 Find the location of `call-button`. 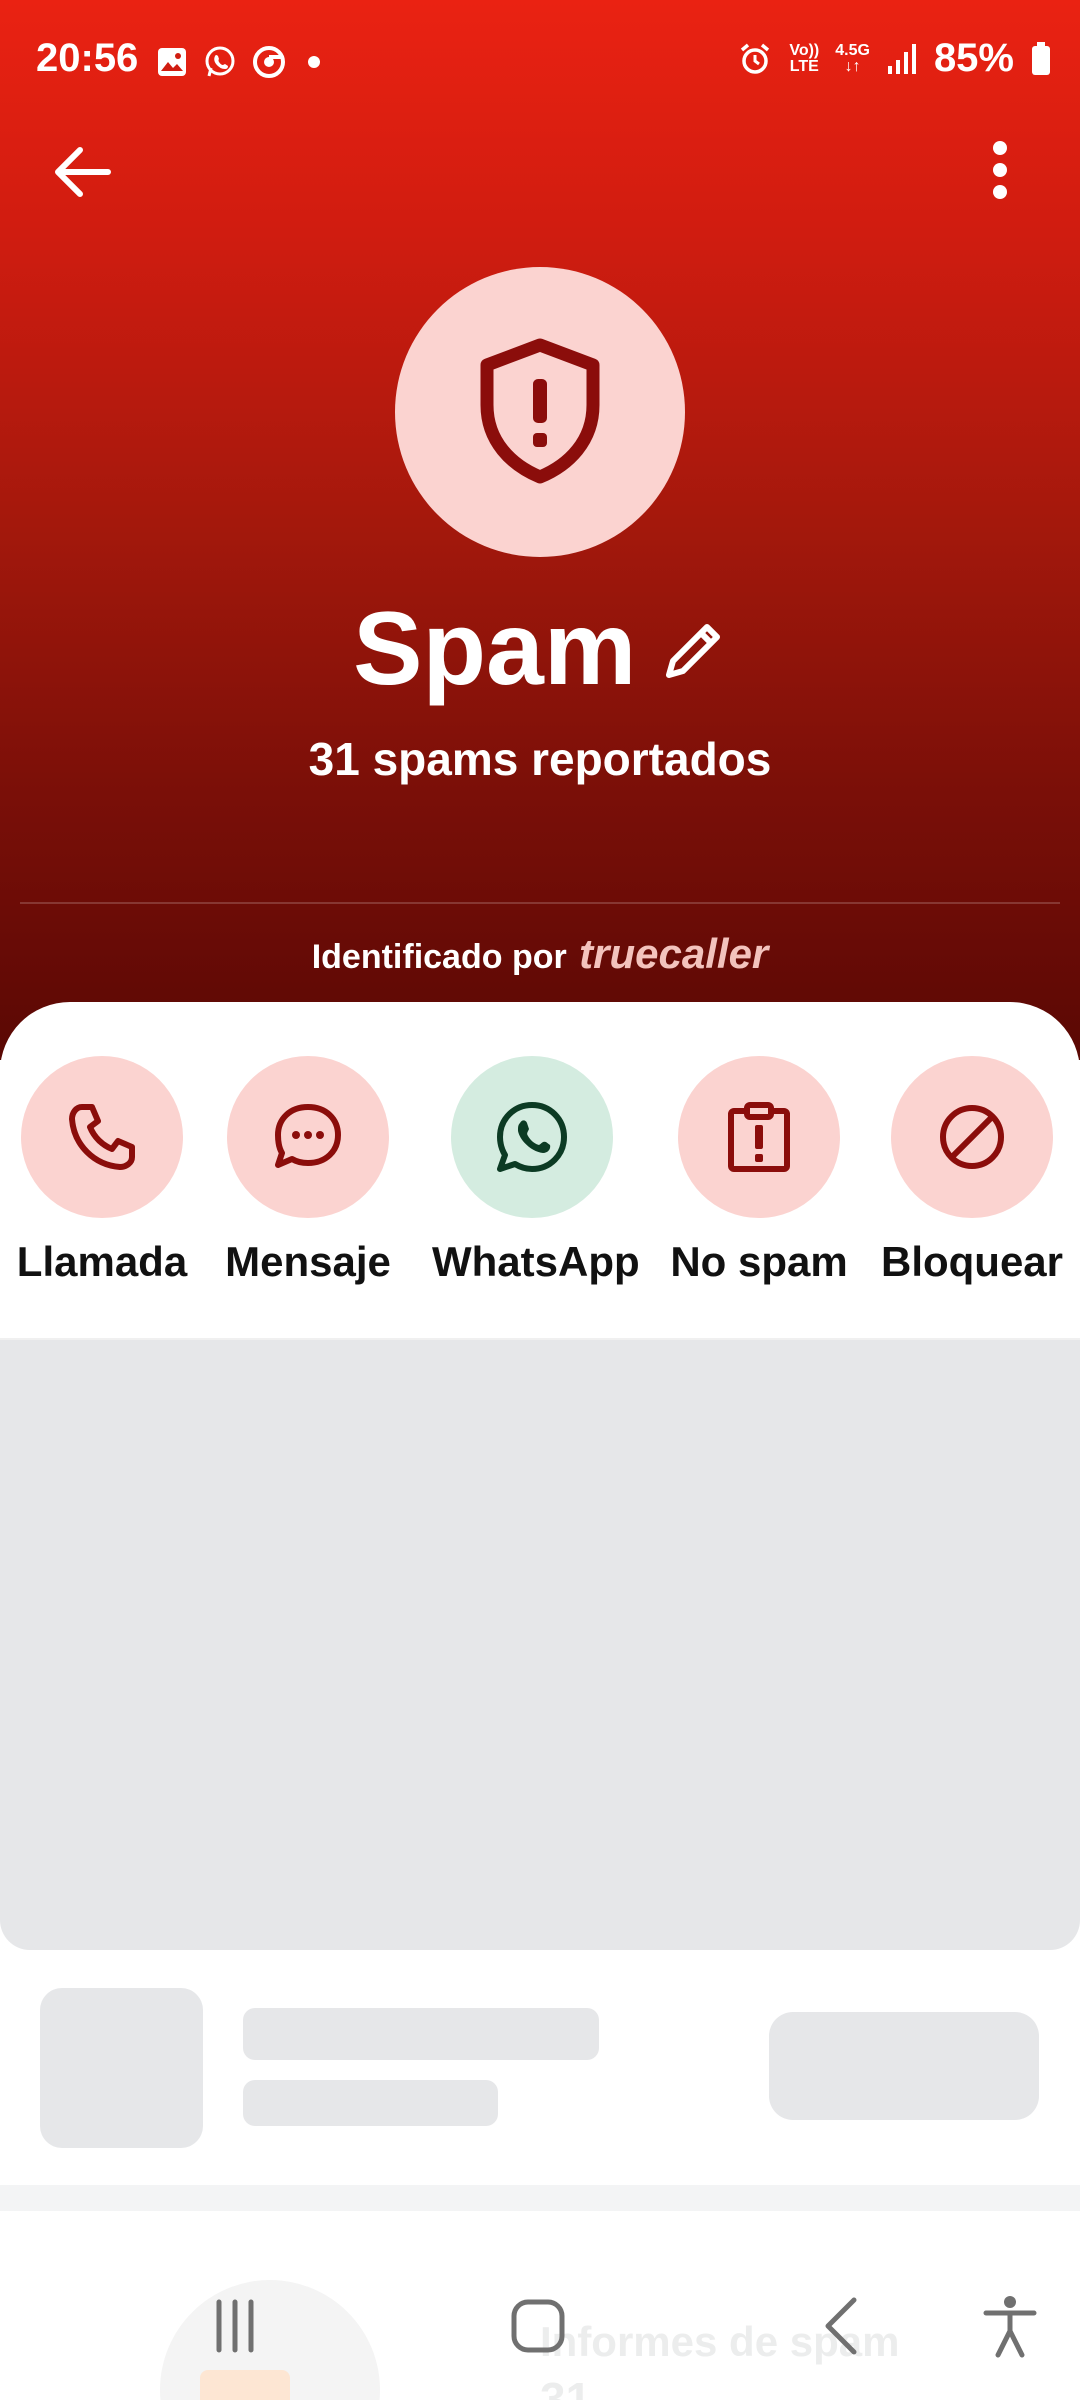

call-button is located at coordinates (102, 1137).